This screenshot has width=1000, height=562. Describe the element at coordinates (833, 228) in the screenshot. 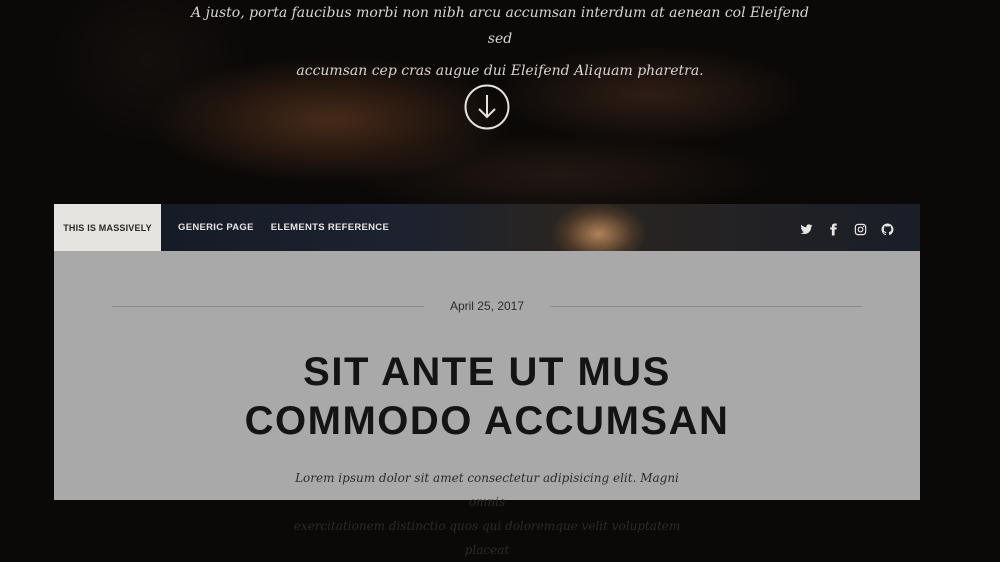

I see `facebook-icon` at that location.